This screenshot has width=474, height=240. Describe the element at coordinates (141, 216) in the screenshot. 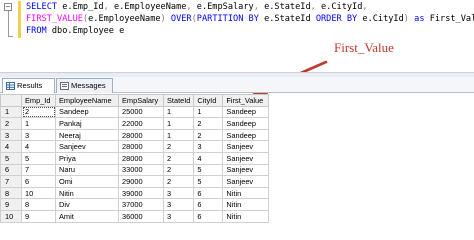

I see `table-cell: 36000` at that location.